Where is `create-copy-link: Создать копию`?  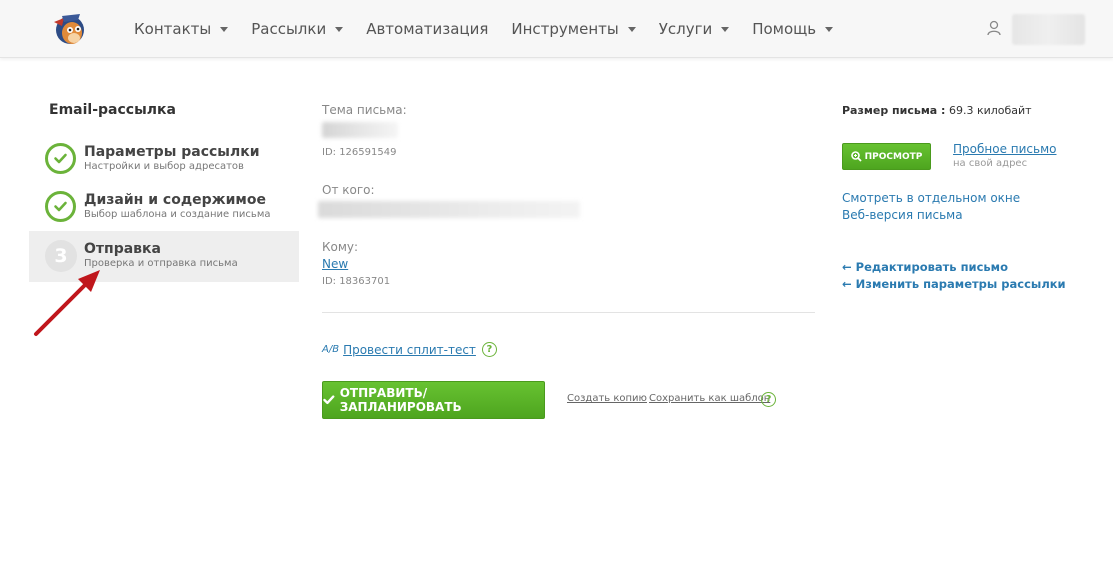 create-copy-link: Создать копию is located at coordinates (607, 398).